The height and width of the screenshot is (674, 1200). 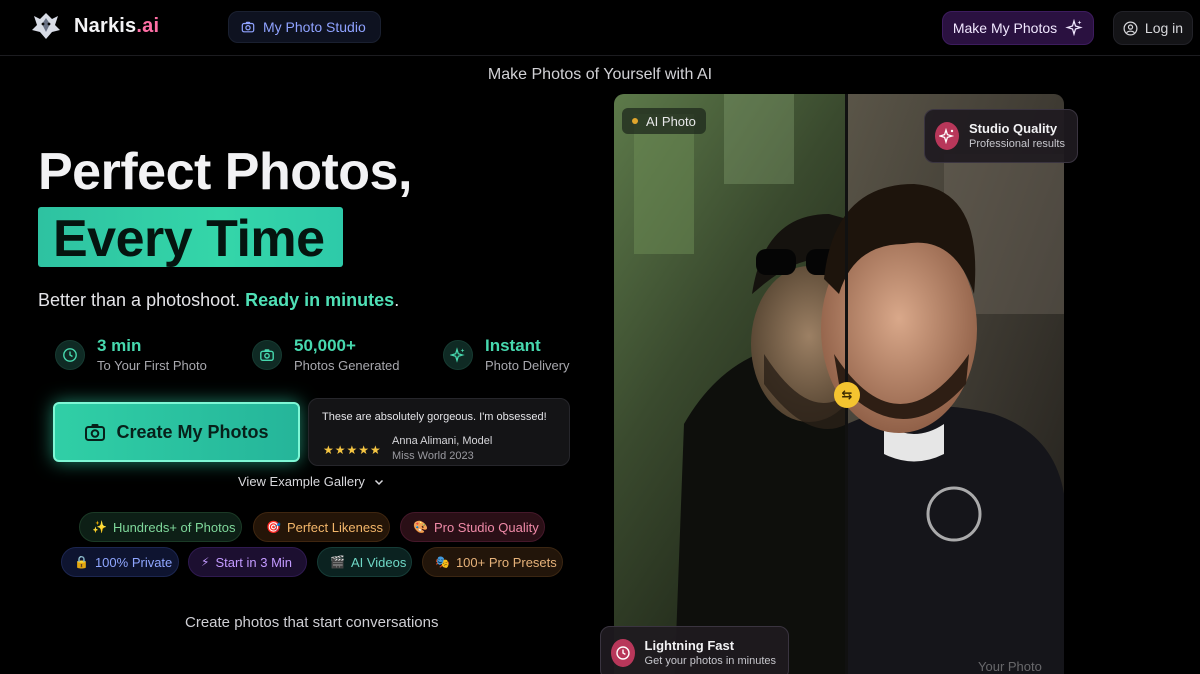 I want to click on gallery-link-label: View Example Gallery, so click(x=301, y=481).